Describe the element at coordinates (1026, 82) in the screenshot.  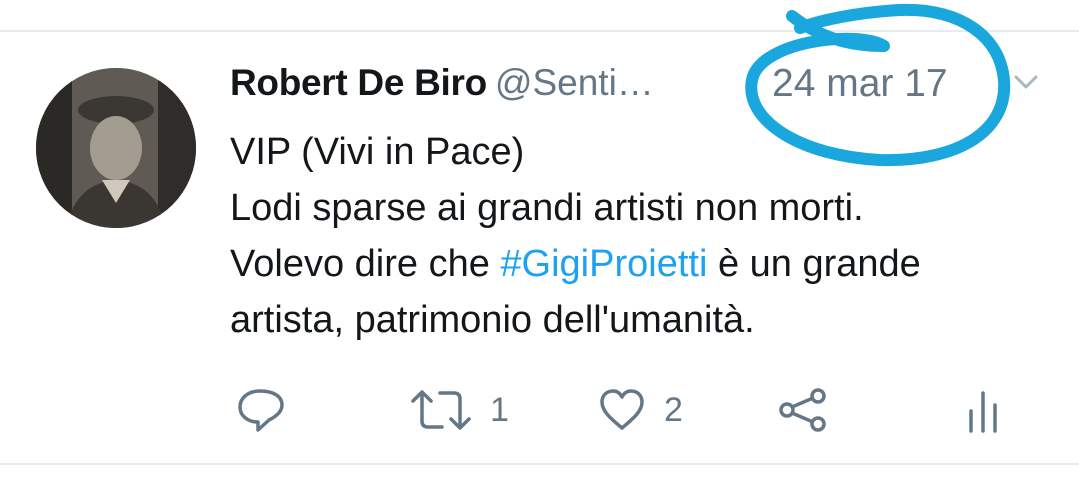
I see `chevron-down-icon` at that location.